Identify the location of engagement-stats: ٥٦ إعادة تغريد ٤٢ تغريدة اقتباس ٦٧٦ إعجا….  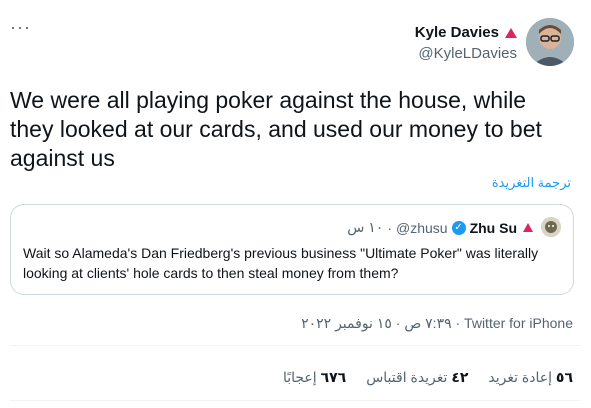
(428, 377).